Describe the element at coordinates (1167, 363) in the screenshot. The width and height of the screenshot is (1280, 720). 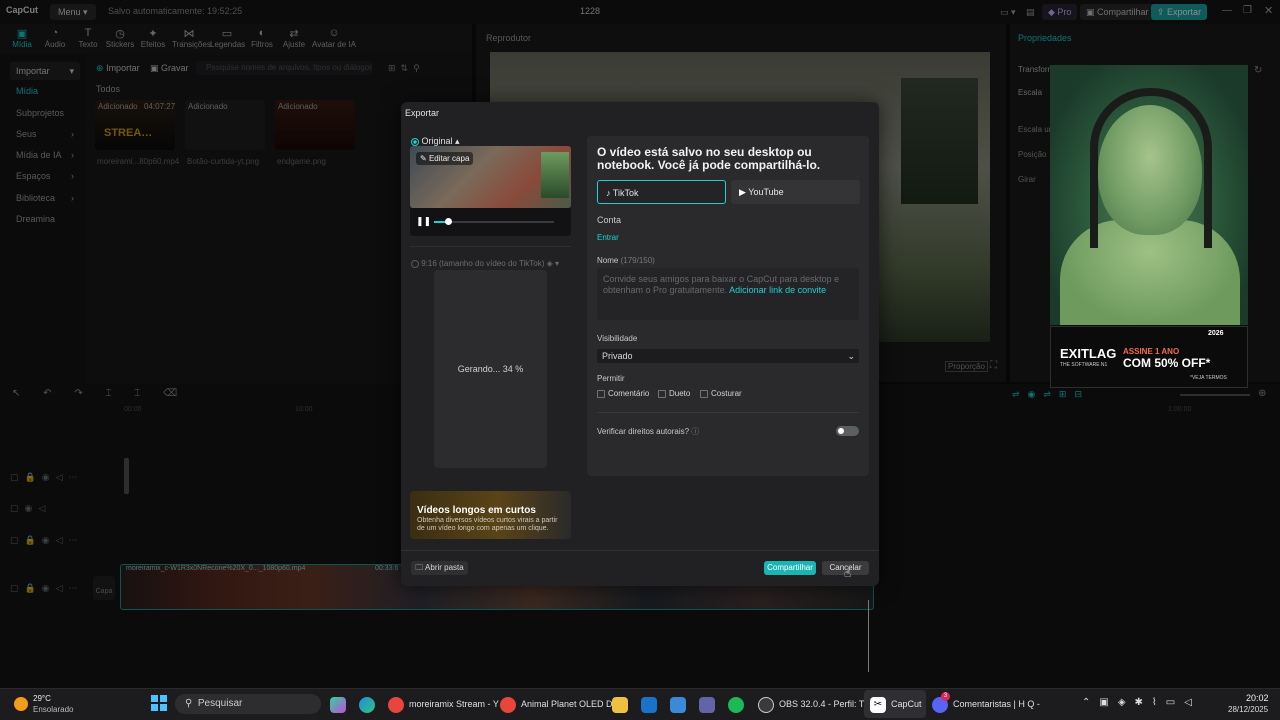
I see `ad-line2: COM 50% OFF*` at that location.